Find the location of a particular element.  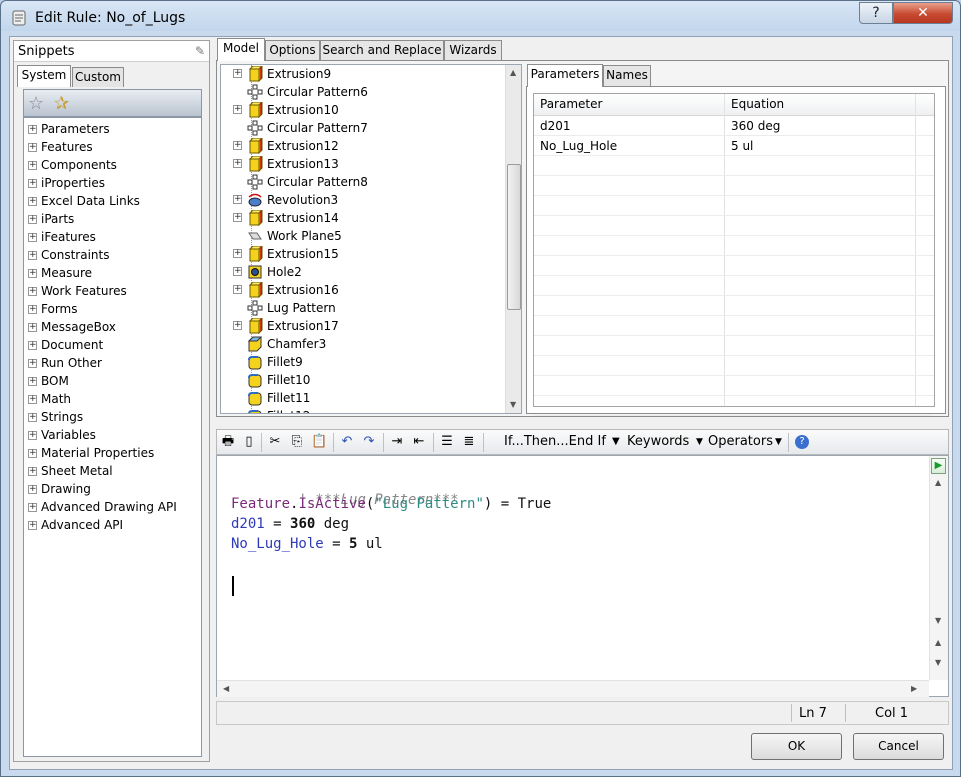

snippet-category: + iFeatures is located at coordinates (62, 237).